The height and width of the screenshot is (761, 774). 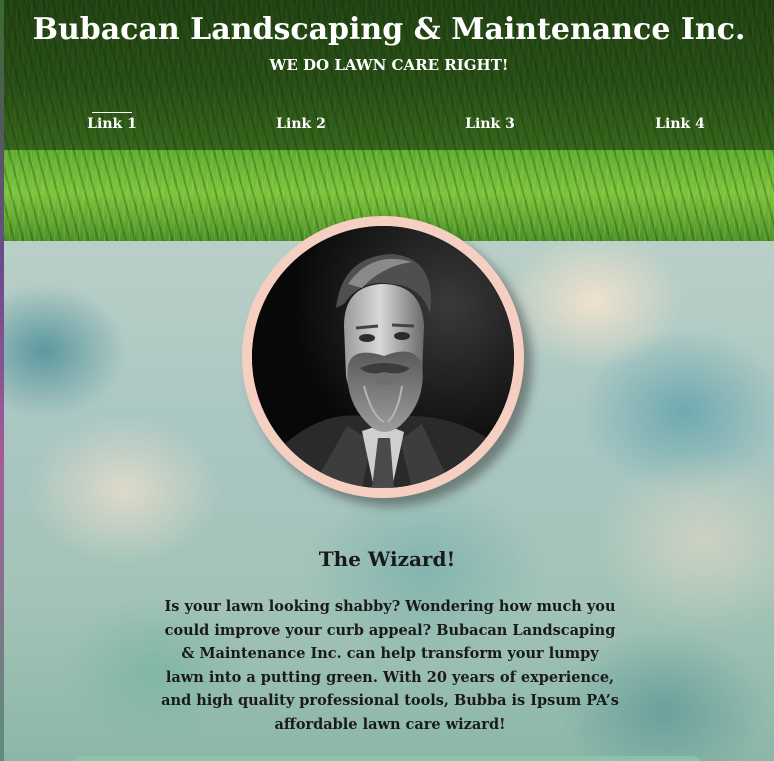 I want to click on profile-portrait, so click(x=383, y=357).